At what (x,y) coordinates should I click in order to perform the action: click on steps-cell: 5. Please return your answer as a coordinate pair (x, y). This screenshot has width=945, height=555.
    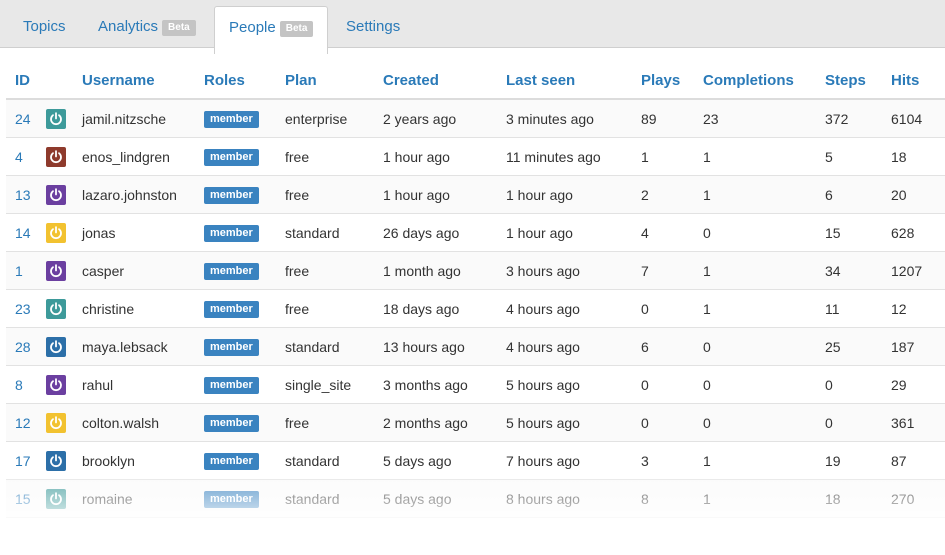
    Looking at the image, I should click on (858, 156).